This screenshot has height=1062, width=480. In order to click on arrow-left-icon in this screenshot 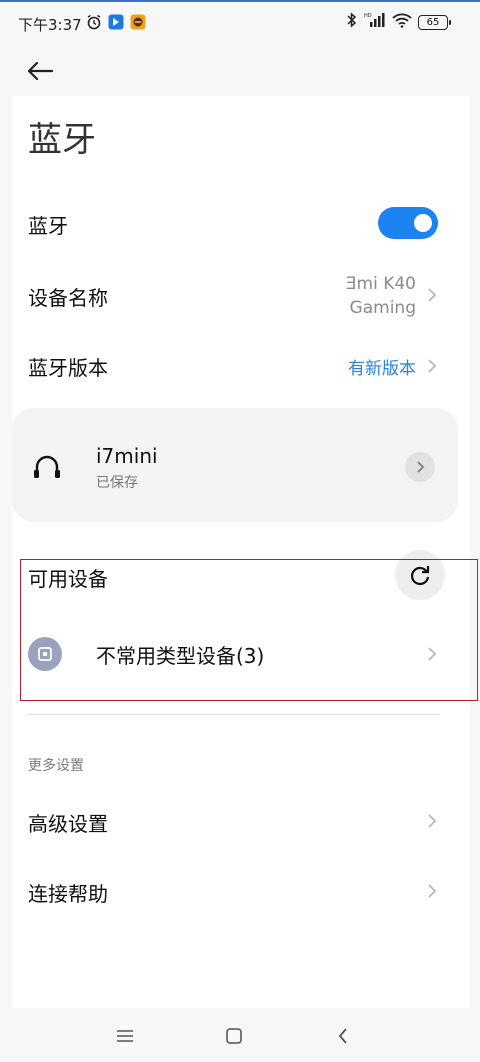, I will do `click(40, 71)`.